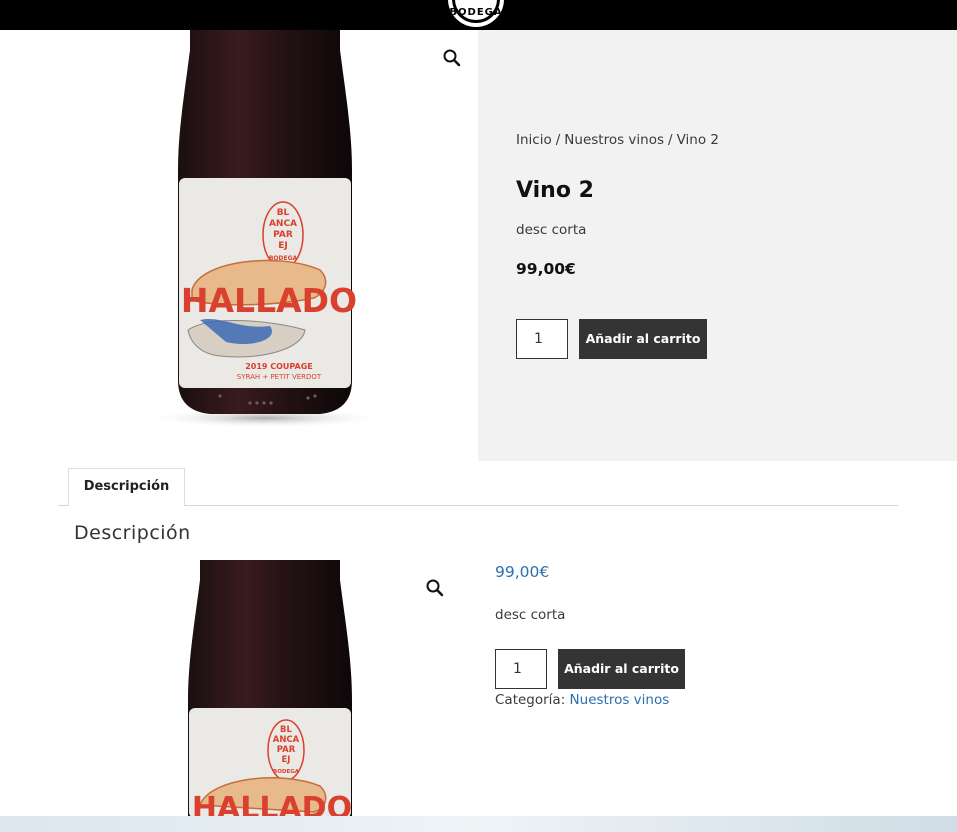 This screenshot has height=832, width=957. I want to click on breadcrumb: Inicio / Nuestros vinos / Vino 2, so click(617, 140).